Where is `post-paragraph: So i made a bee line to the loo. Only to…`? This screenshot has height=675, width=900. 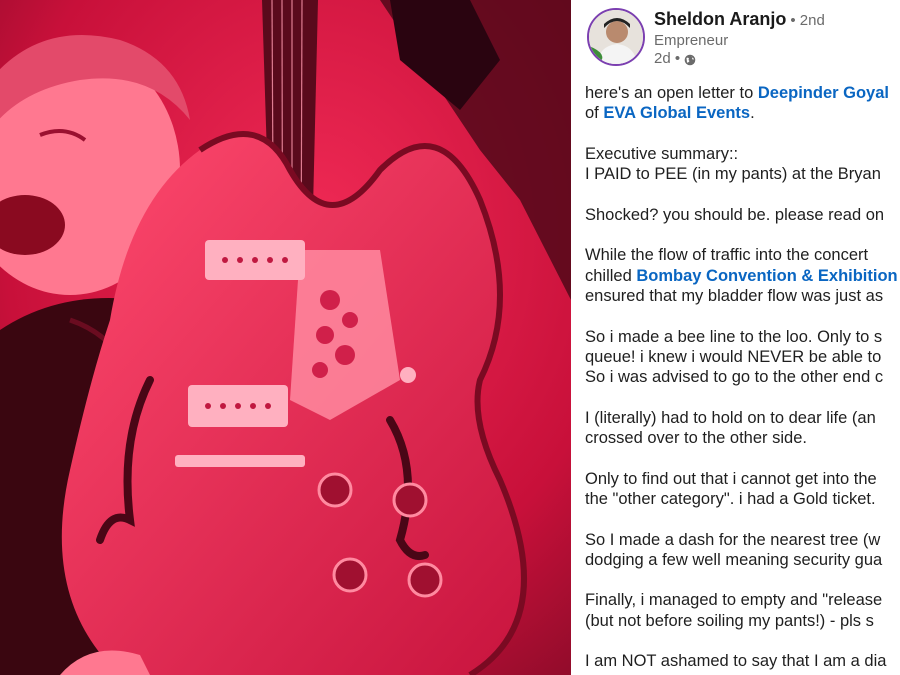 post-paragraph: So i made a bee line to the loo. Only to… is located at coordinates (742, 357).